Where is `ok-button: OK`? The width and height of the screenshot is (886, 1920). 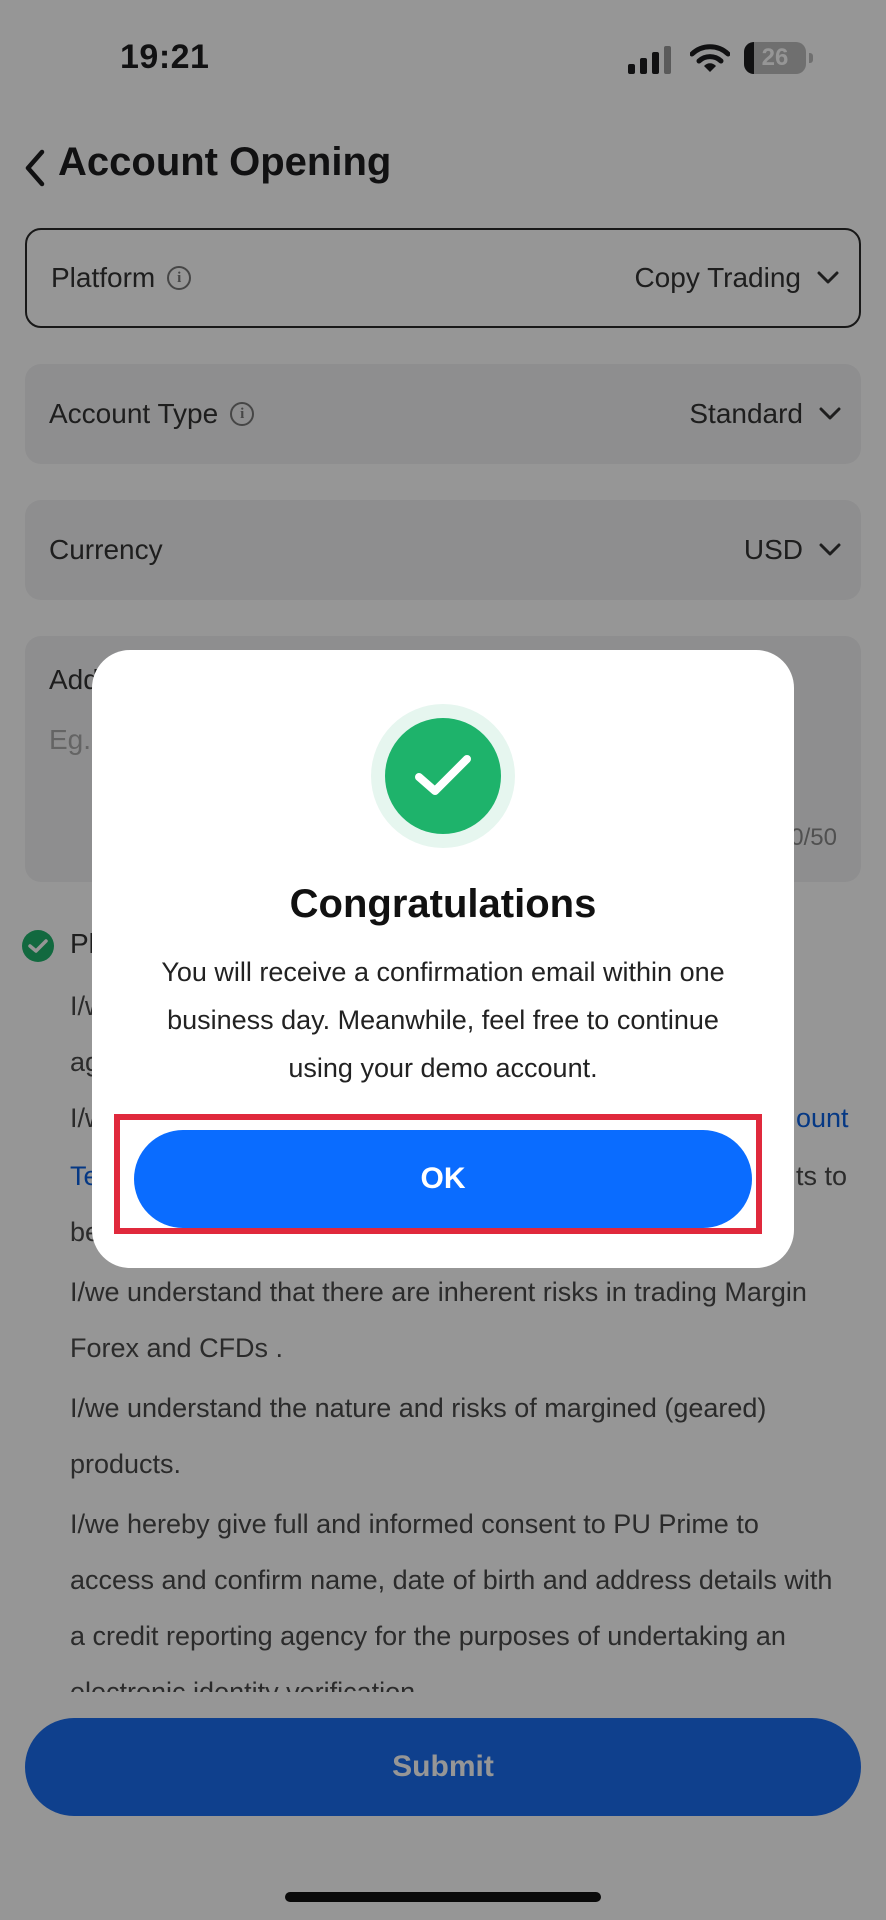 ok-button: OK is located at coordinates (443, 1179).